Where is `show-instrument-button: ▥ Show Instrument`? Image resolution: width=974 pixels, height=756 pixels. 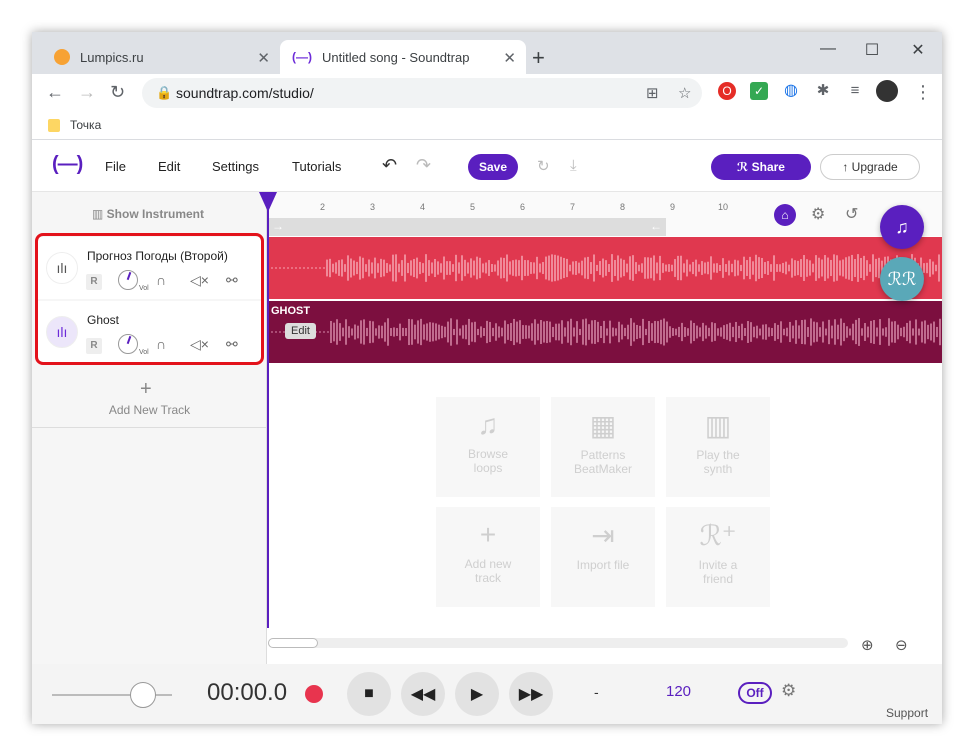
show-instrument-button: ▥ Show Instrument is located at coordinates (148, 214).